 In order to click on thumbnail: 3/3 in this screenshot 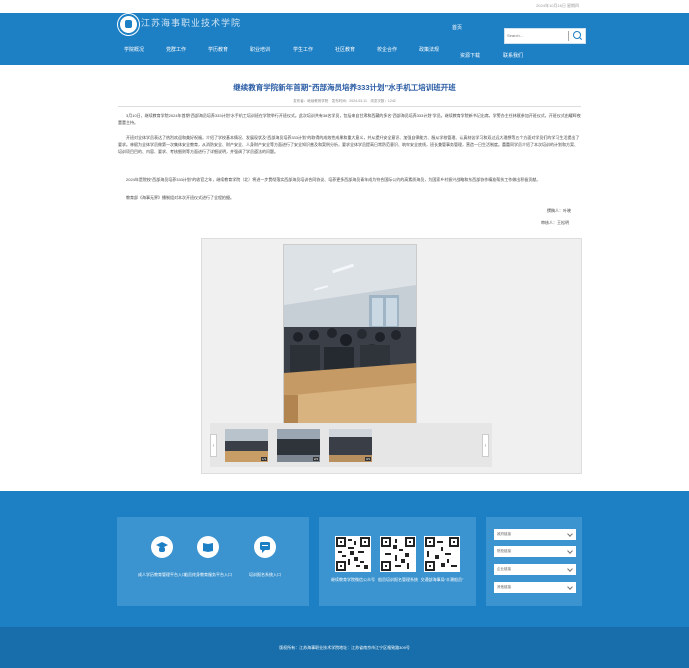, I will do `click(350, 445)`.